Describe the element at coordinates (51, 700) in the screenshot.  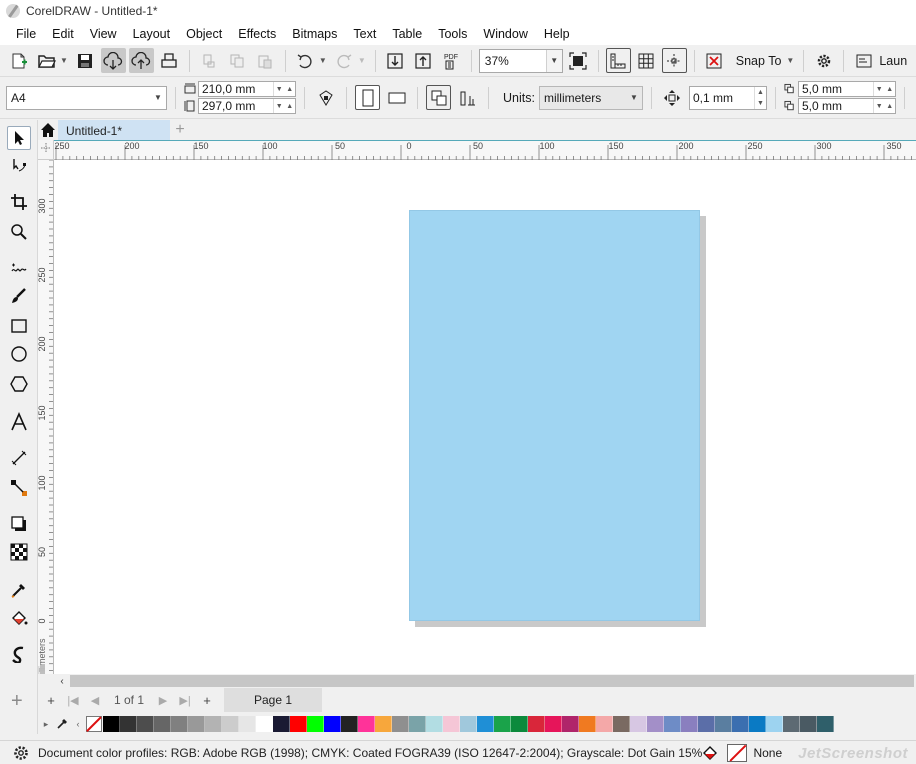
I see `add-page-before-button: +` at that location.